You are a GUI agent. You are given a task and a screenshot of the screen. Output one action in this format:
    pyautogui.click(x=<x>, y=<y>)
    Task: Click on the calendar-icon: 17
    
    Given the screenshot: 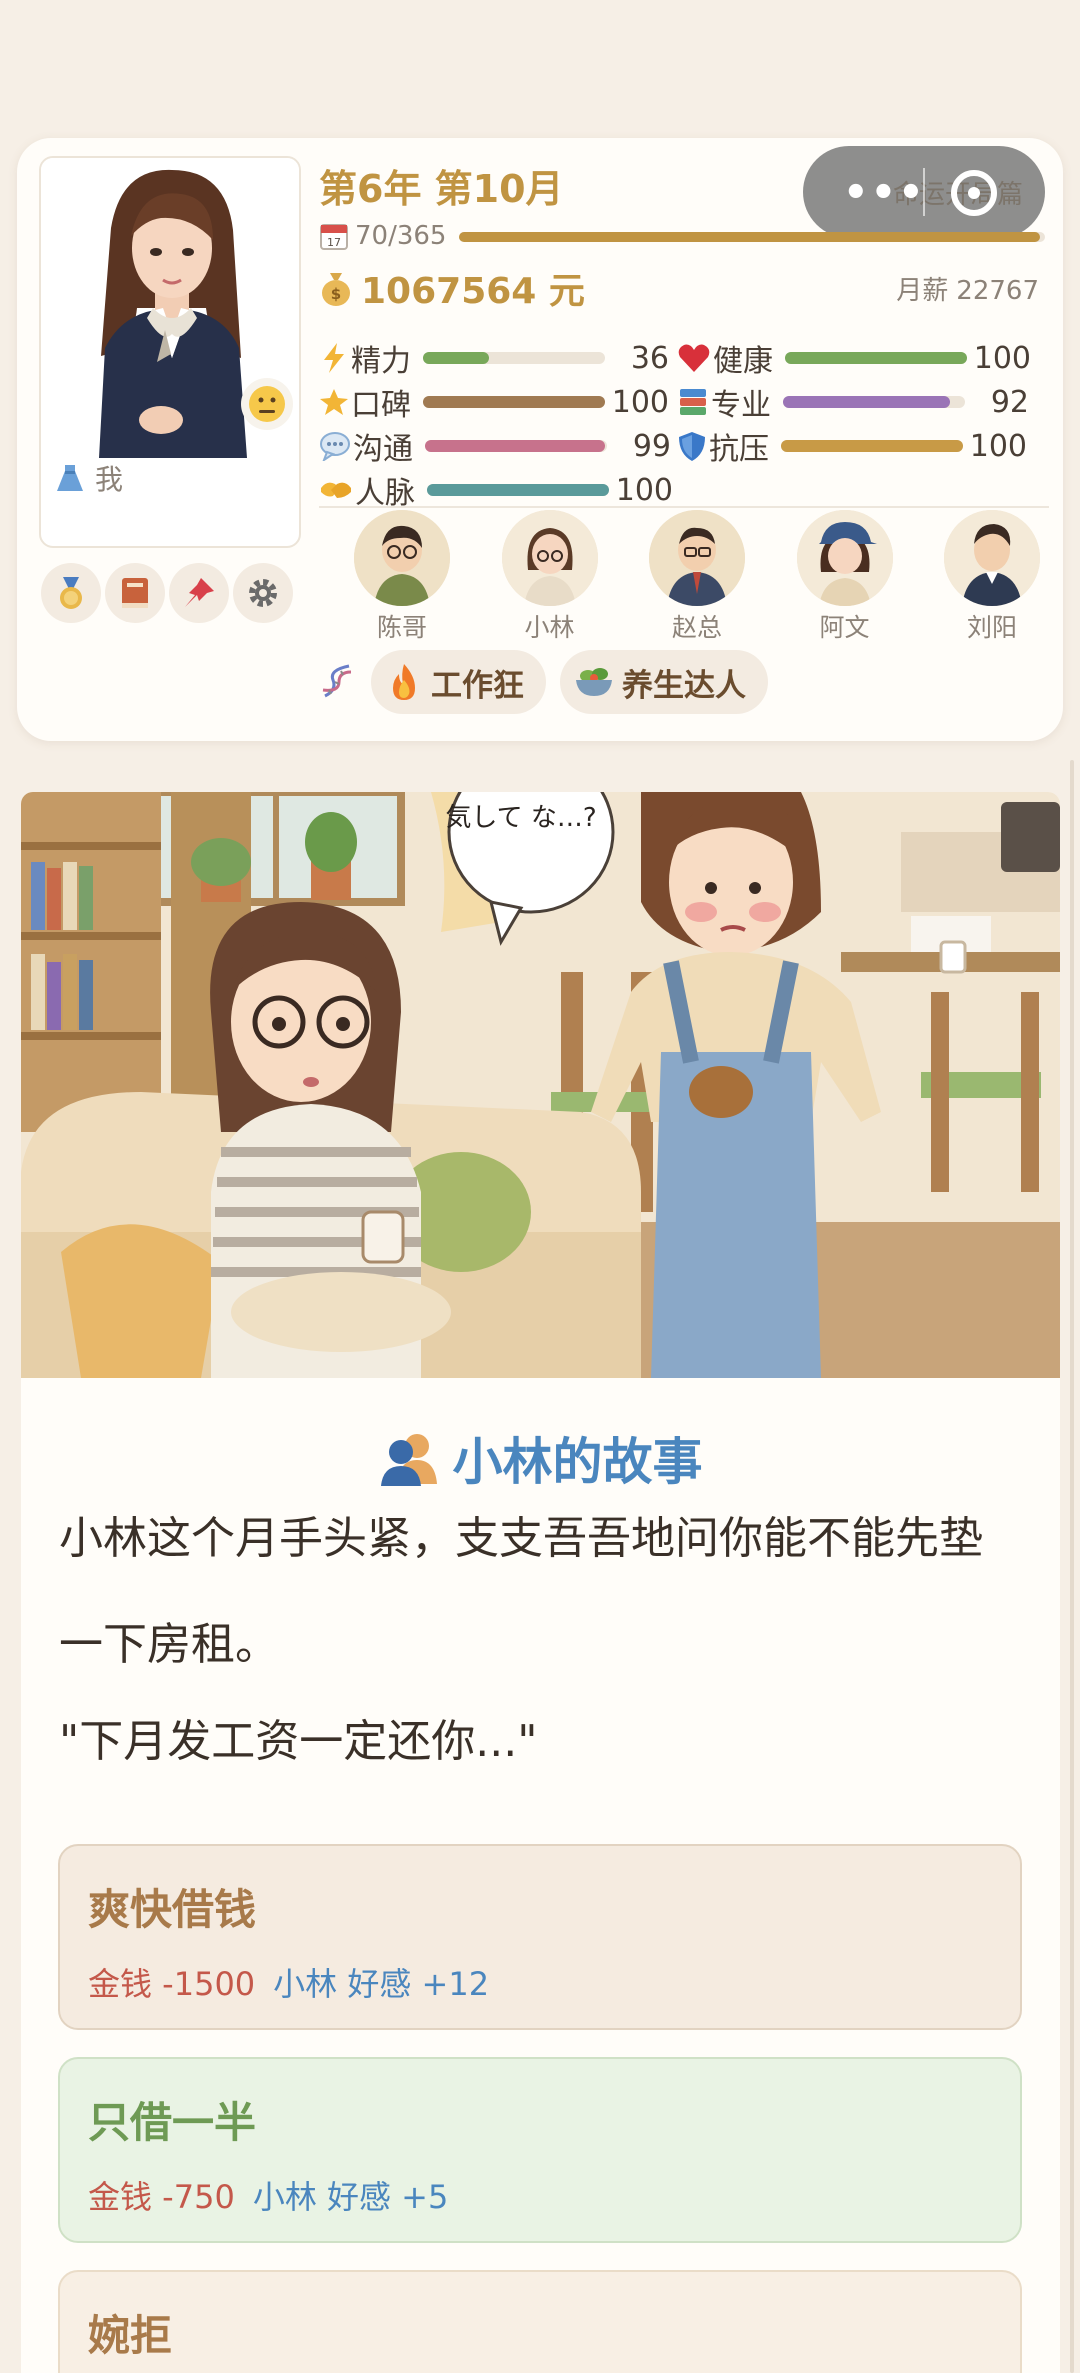 What is the action you would take?
    pyautogui.click(x=334, y=237)
    